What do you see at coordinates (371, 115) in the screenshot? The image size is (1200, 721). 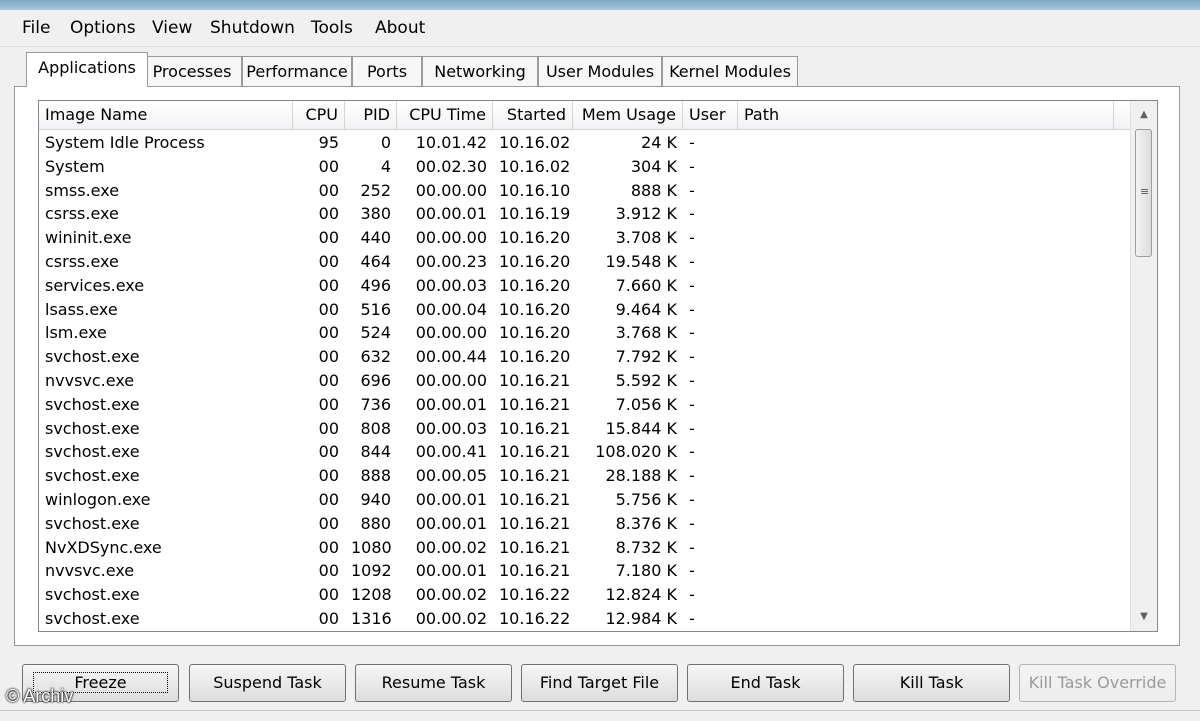 I see `column-pid: PID` at bounding box center [371, 115].